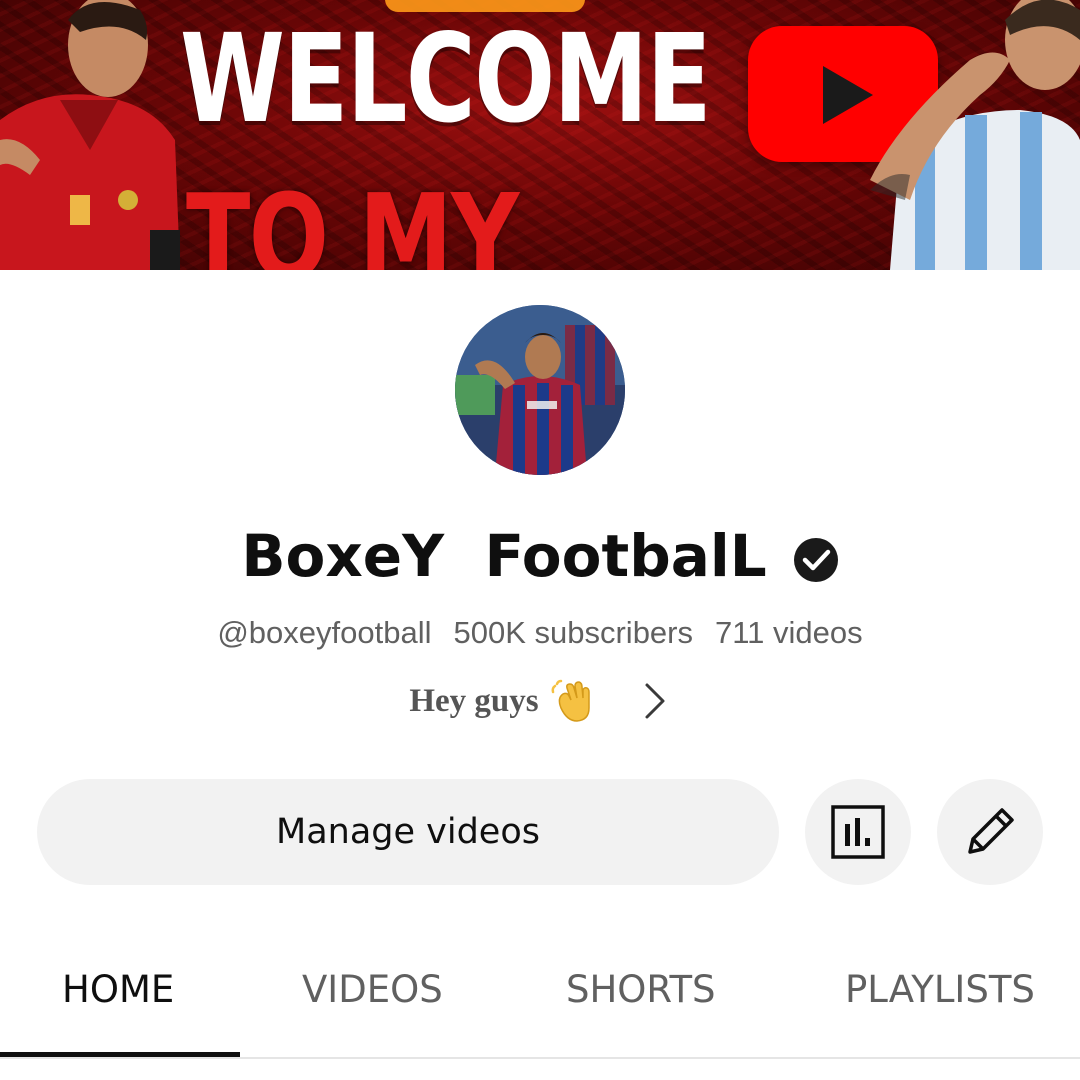 The image size is (1080, 1080). Describe the element at coordinates (372, 989) in the screenshot. I see `tab-videos: VIDEOS` at that location.